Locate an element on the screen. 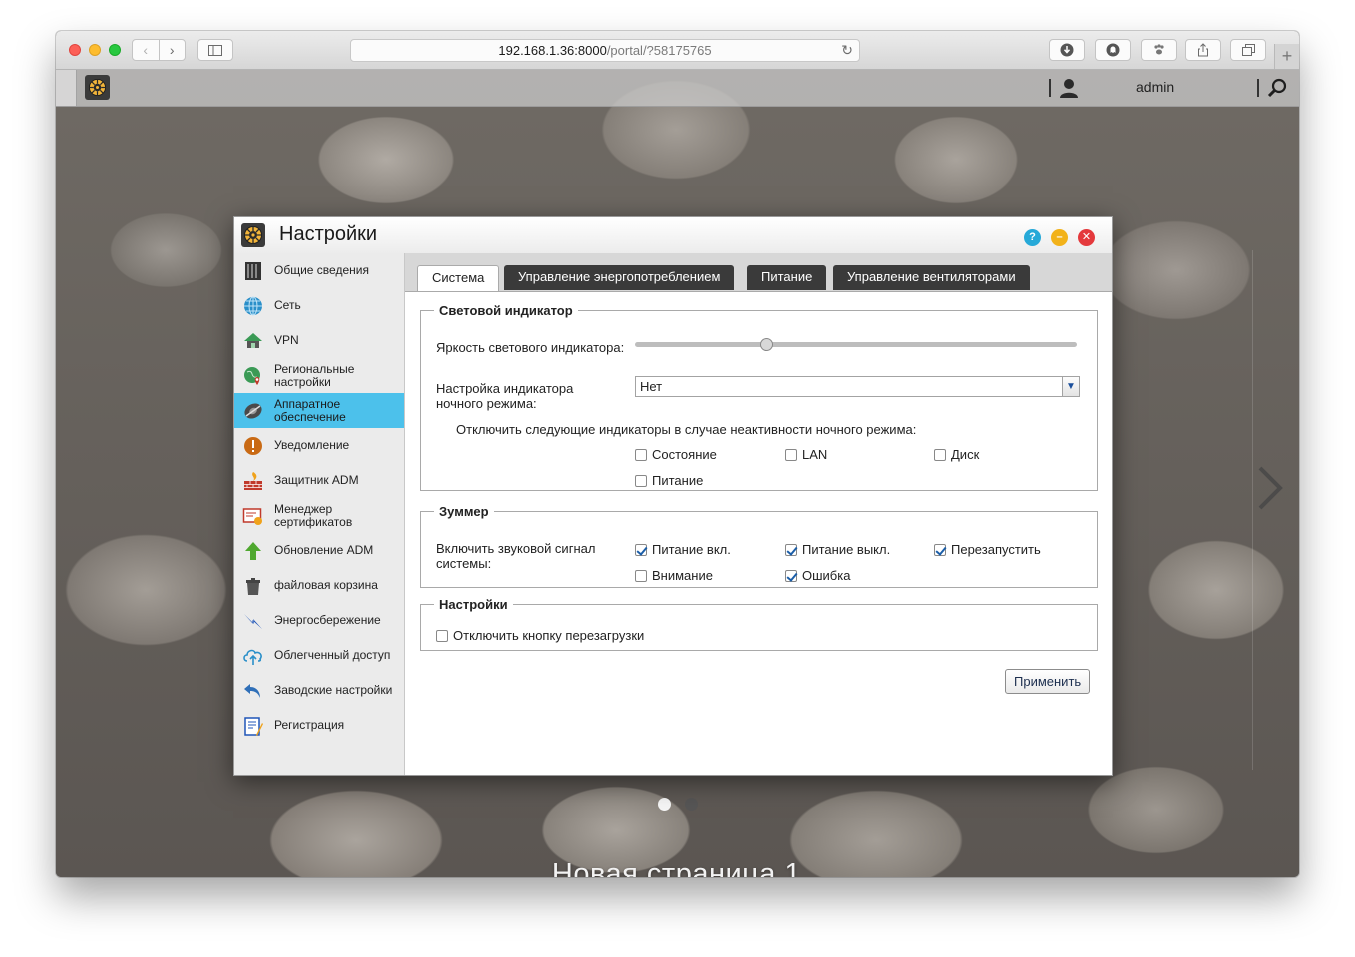 This screenshot has width=1355, height=957. url-host: 192.168.1.36:8000 is located at coordinates (552, 50).